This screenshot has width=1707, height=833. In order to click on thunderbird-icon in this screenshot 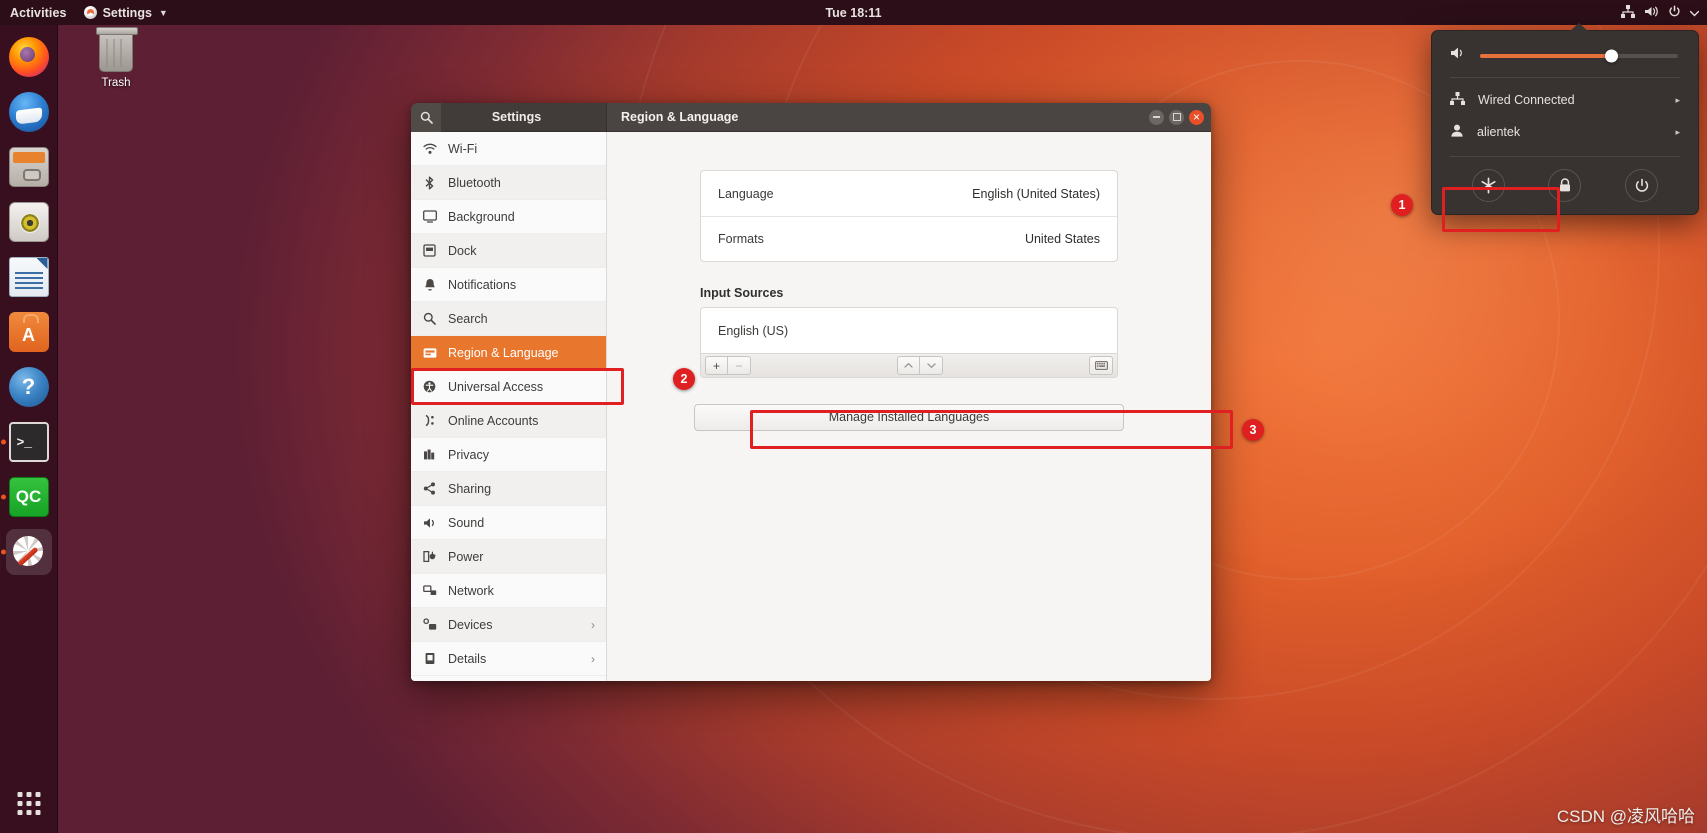, I will do `click(28, 112)`.